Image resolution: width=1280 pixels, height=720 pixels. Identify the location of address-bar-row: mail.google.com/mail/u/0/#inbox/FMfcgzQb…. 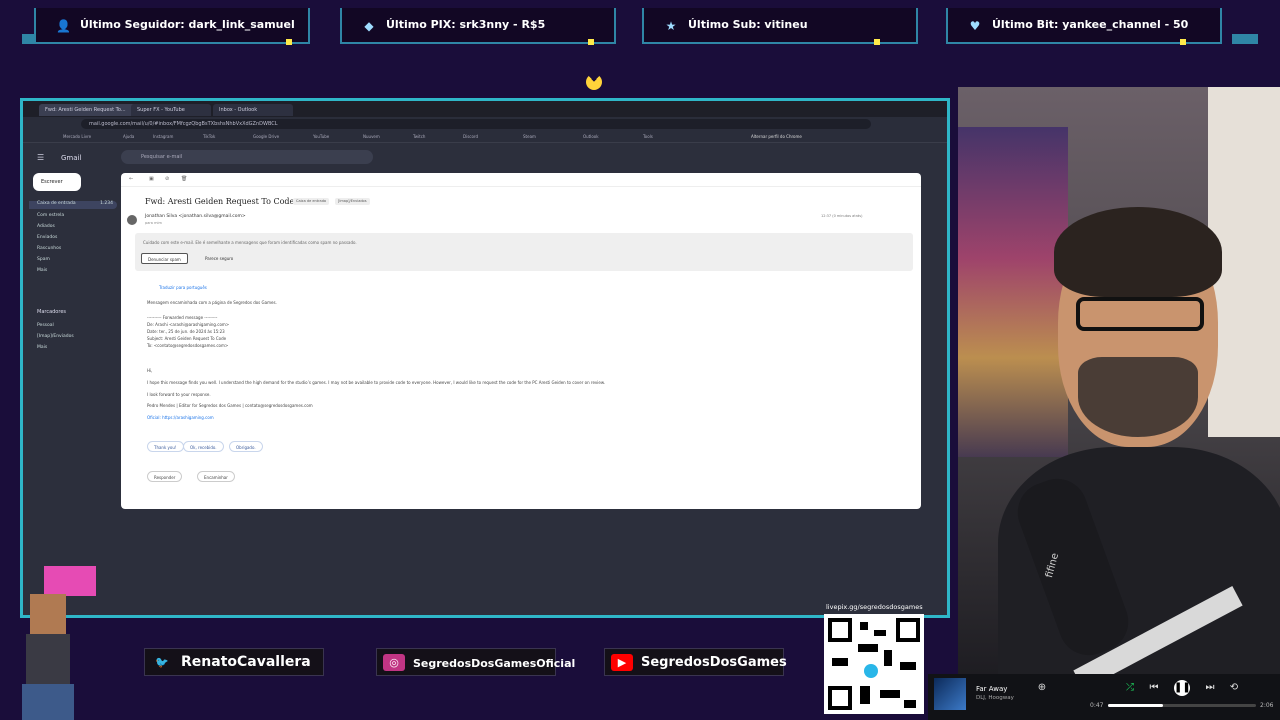
(485, 124).